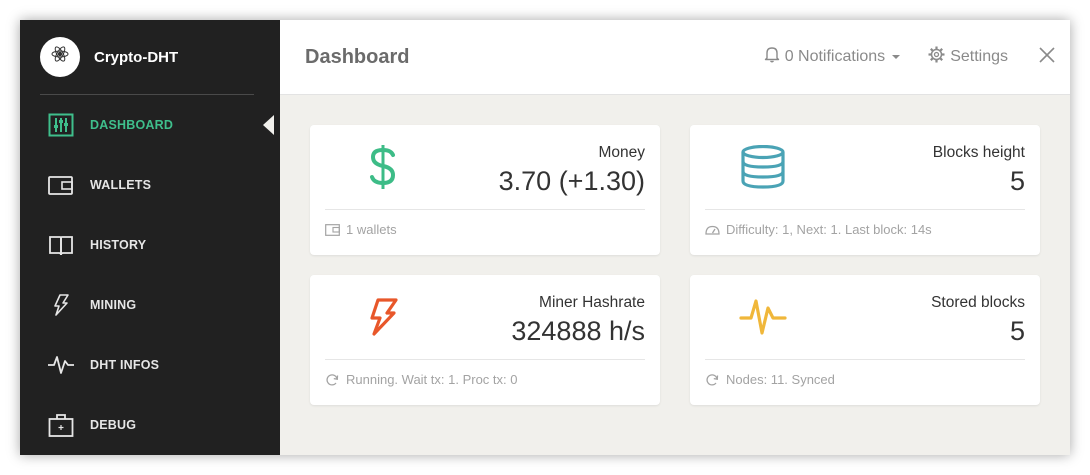 The height and width of the screenshot is (475, 1090). What do you see at coordinates (936, 57) in the screenshot?
I see `gear-icon` at bounding box center [936, 57].